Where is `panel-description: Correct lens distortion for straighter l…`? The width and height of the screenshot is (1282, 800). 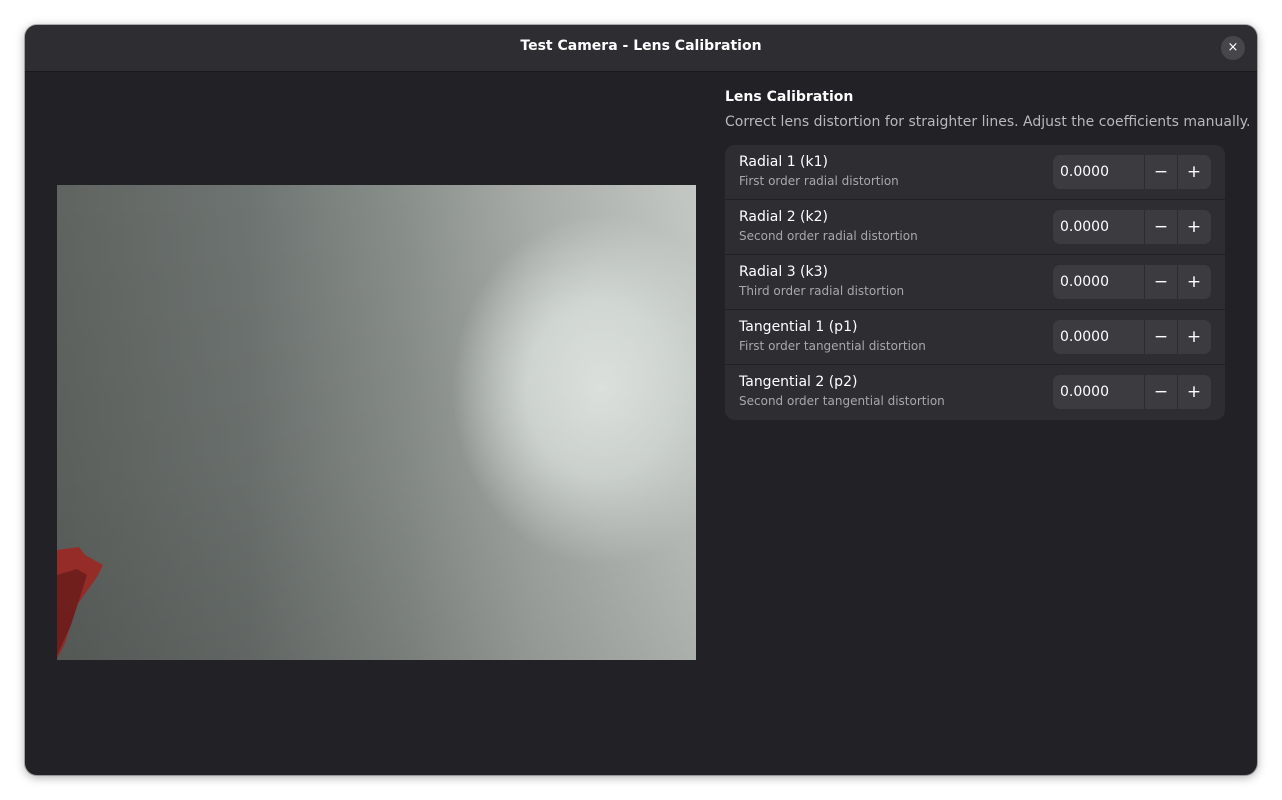 panel-description: Correct lens distortion for straighter l… is located at coordinates (988, 122).